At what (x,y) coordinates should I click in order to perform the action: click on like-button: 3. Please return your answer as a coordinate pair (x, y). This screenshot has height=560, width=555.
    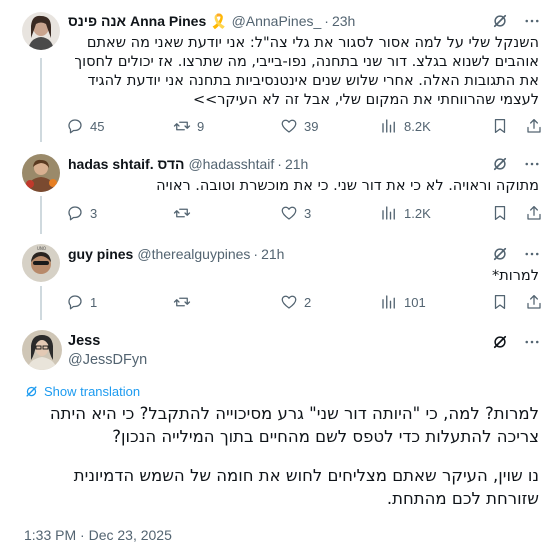
    Looking at the image, I should click on (330, 213).